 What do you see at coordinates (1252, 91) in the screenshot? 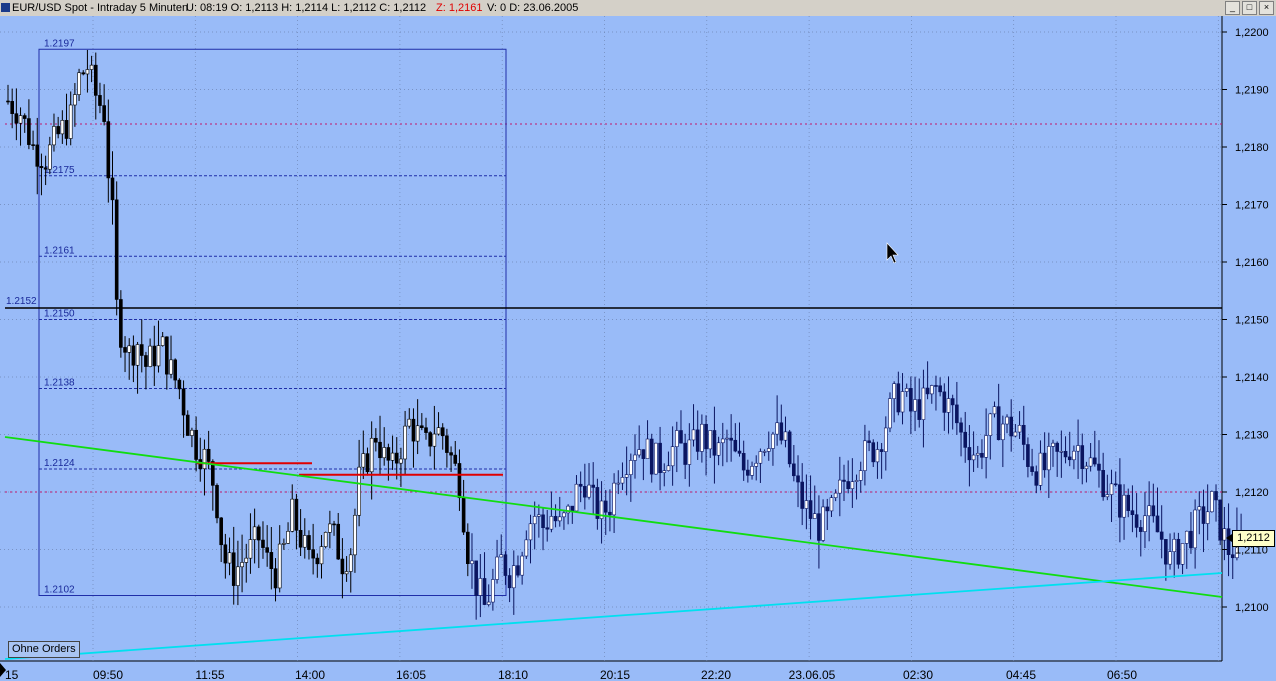
I see `y-tick-label: 1,2190` at bounding box center [1252, 91].